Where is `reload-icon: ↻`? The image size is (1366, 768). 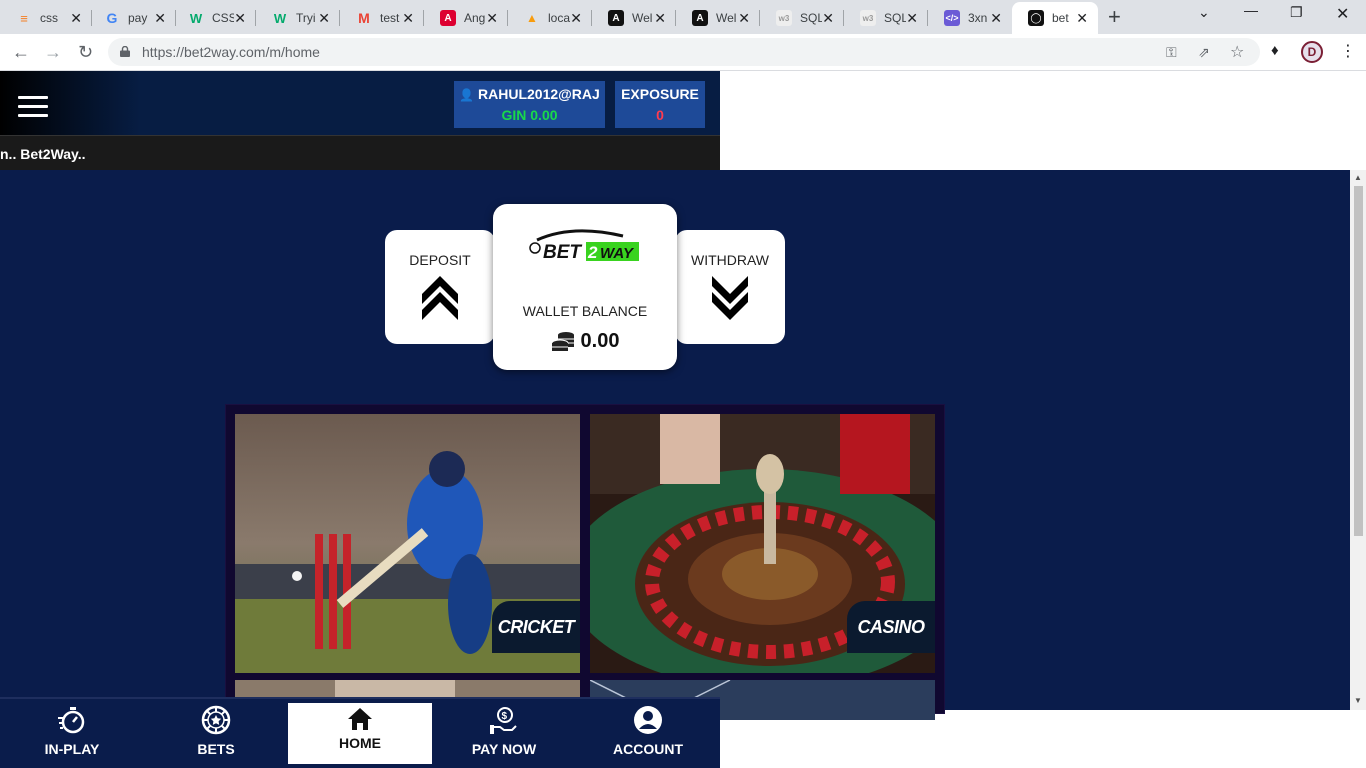
reload-icon: ↻ is located at coordinates (85, 52).